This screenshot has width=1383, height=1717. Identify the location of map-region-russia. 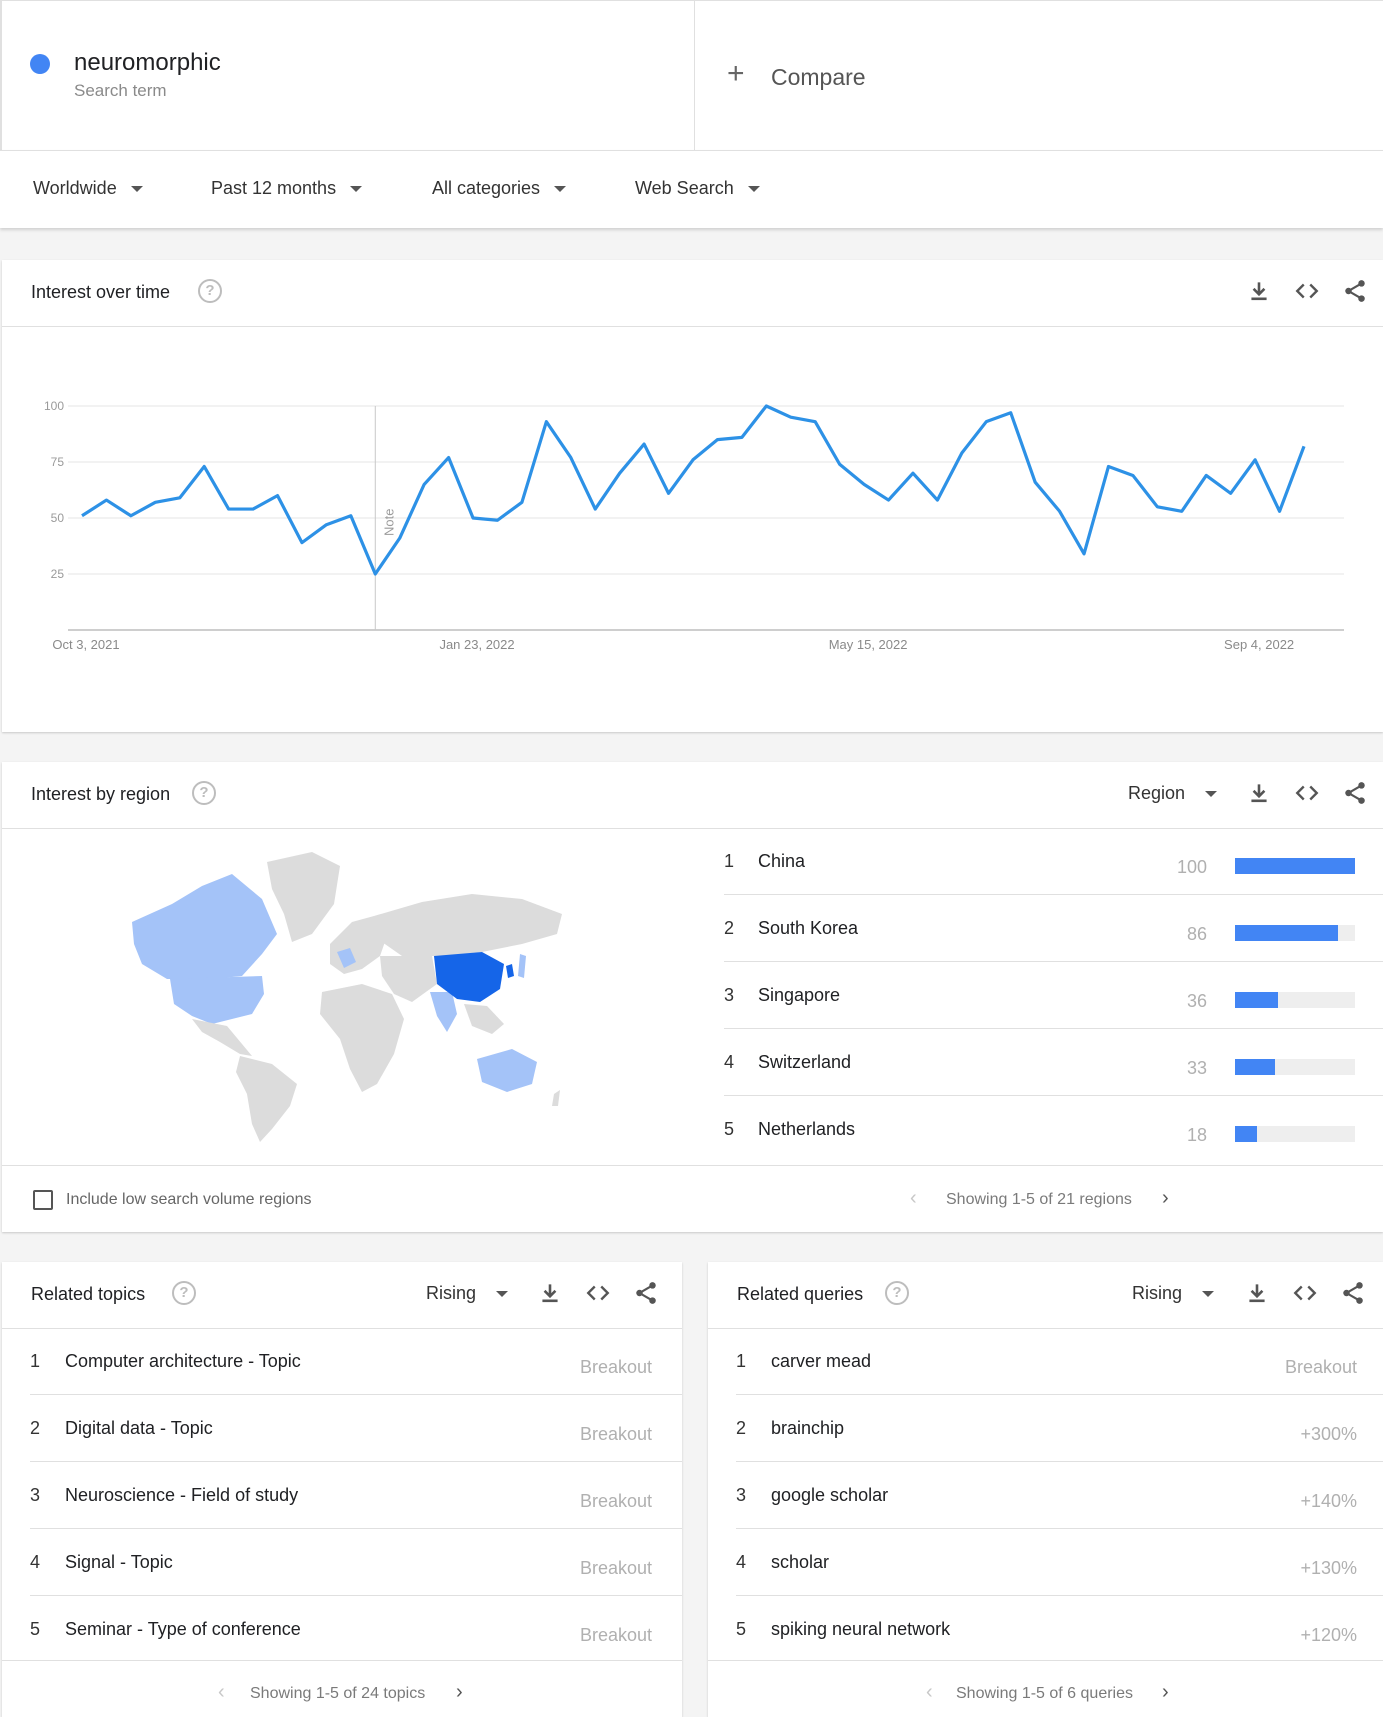
(468, 925).